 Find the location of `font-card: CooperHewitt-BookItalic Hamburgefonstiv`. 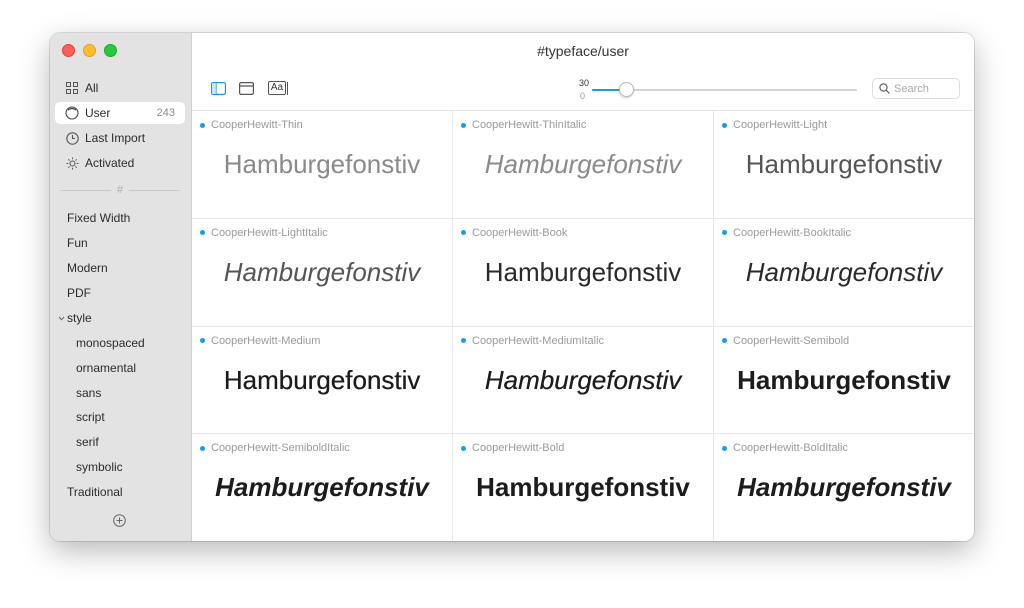

font-card: CooperHewitt-BookItalic Hamburgefonstiv is located at coordinates (844, 273).